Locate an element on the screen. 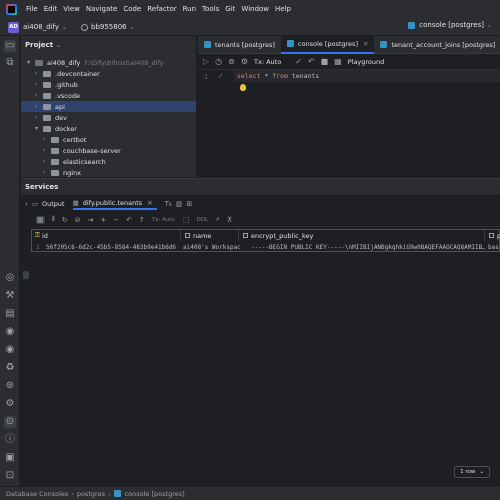 This screenshot has width=500, height=500. ddl-button: DDL is located at coordinates (202, 220).